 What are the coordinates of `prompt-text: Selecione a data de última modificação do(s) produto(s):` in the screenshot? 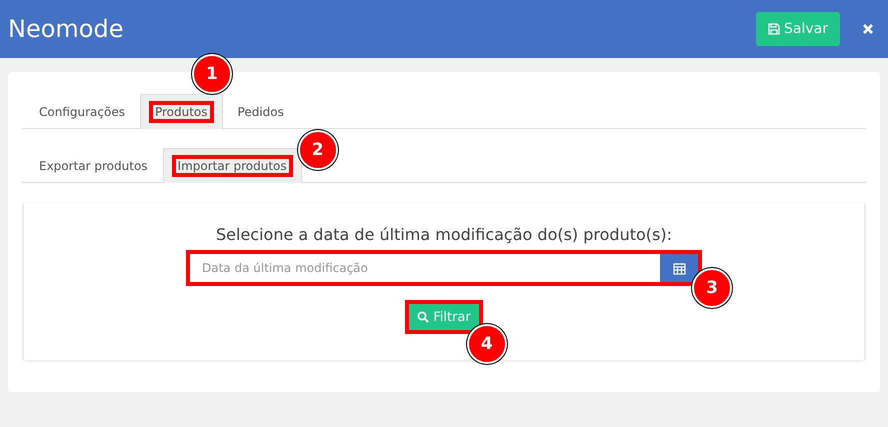 It's located at (444, 234).